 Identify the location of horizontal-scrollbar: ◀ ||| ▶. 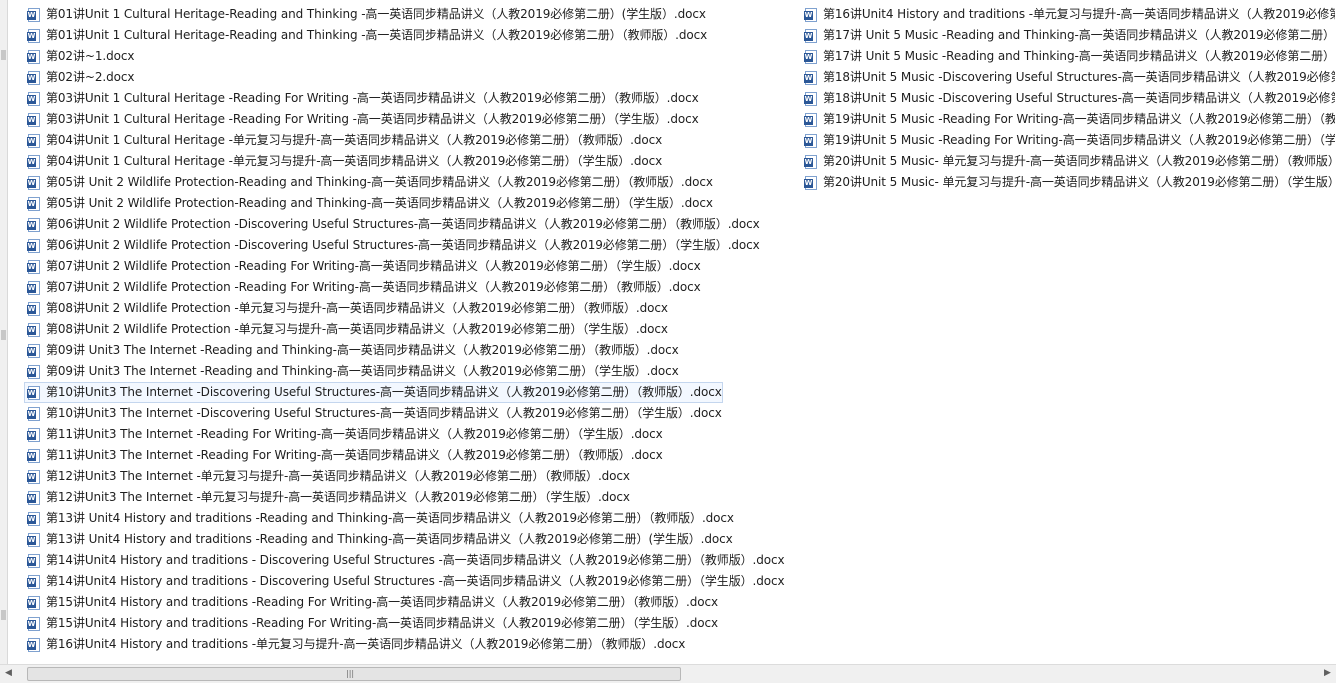
(668, 673).